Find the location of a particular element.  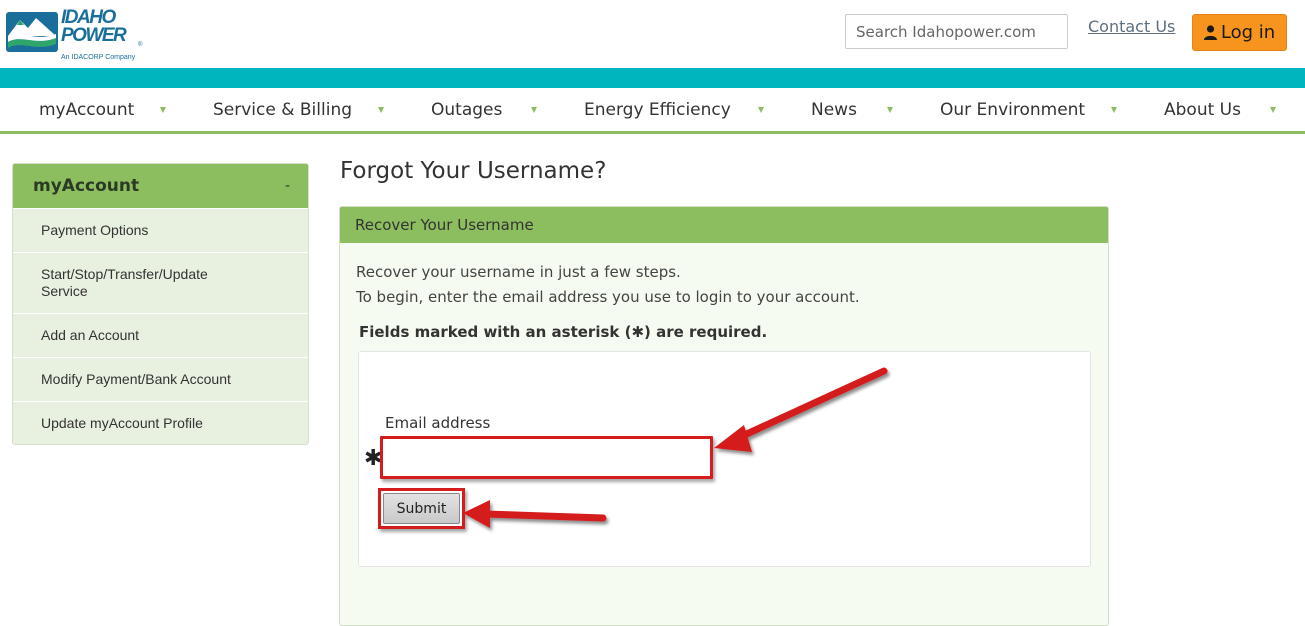

nav-item-myaccount: myAccount is located at coordinates (86, 109).